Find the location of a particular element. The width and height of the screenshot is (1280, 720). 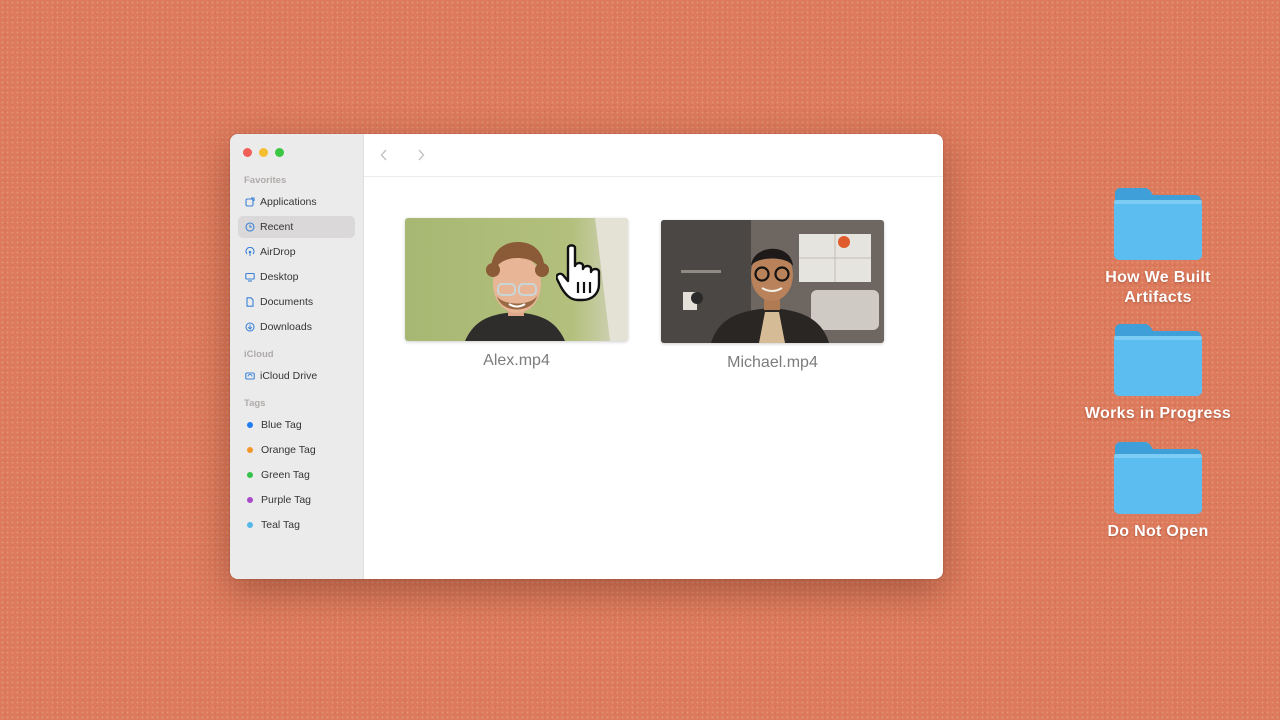

close-window-button is located at coordinates (247, 152).